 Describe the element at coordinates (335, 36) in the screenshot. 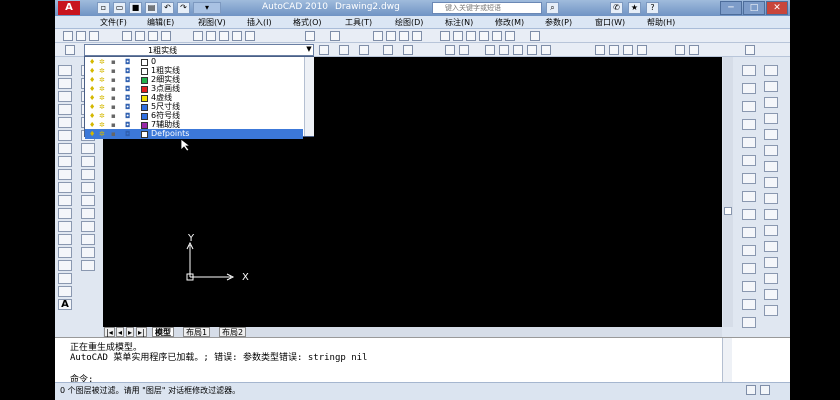

I see `redo-toolbar-icon` at that location.